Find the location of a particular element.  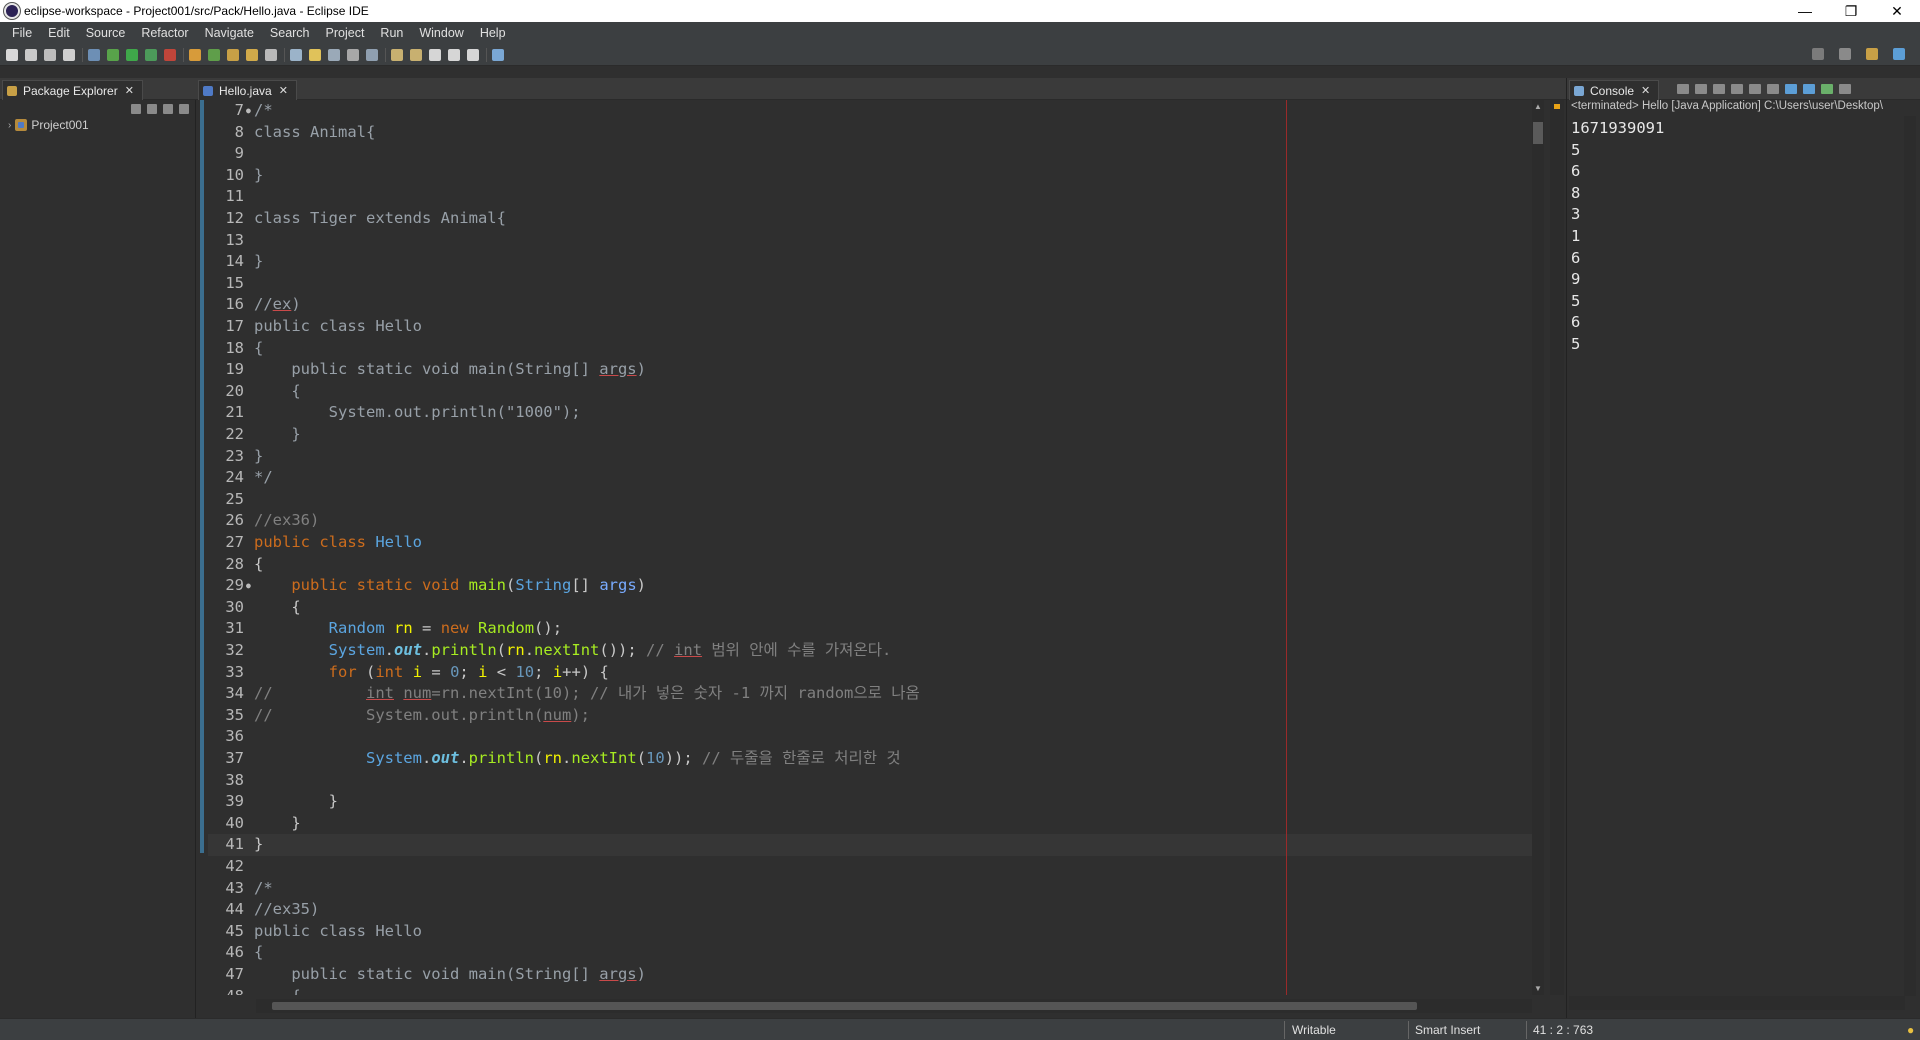

code-line: 40 } is located at coordinates (870, 824).